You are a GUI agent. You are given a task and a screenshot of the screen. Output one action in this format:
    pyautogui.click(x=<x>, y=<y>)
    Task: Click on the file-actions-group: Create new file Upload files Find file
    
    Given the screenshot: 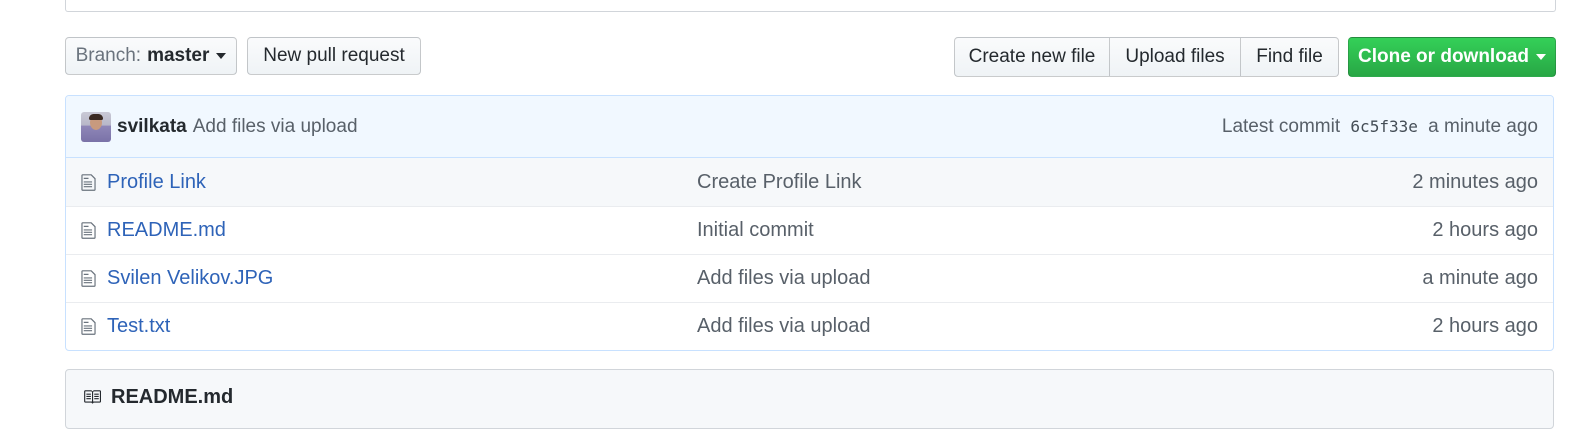 What is the action you would take?
    pyautogui.click(x=1146, y=57)
    